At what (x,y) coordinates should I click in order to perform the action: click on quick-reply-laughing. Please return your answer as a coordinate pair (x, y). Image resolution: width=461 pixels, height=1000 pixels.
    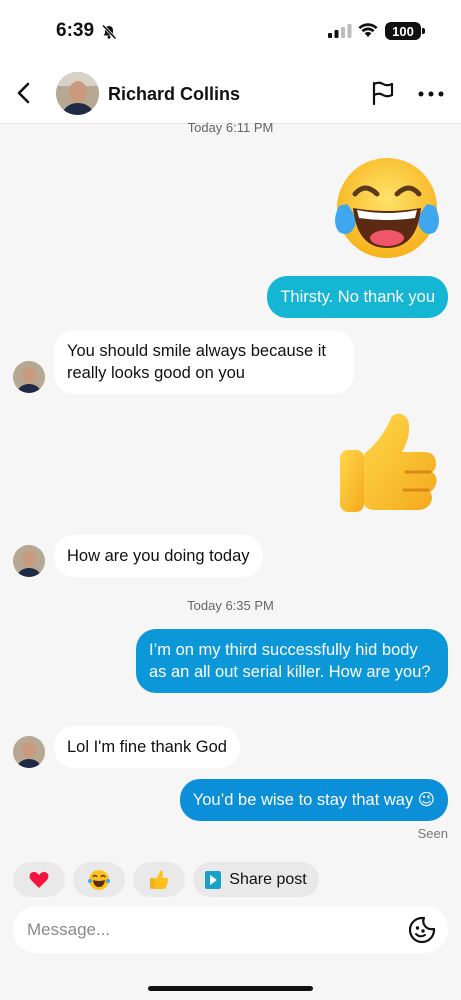
    Looking at the image, I should click on (99, 879).